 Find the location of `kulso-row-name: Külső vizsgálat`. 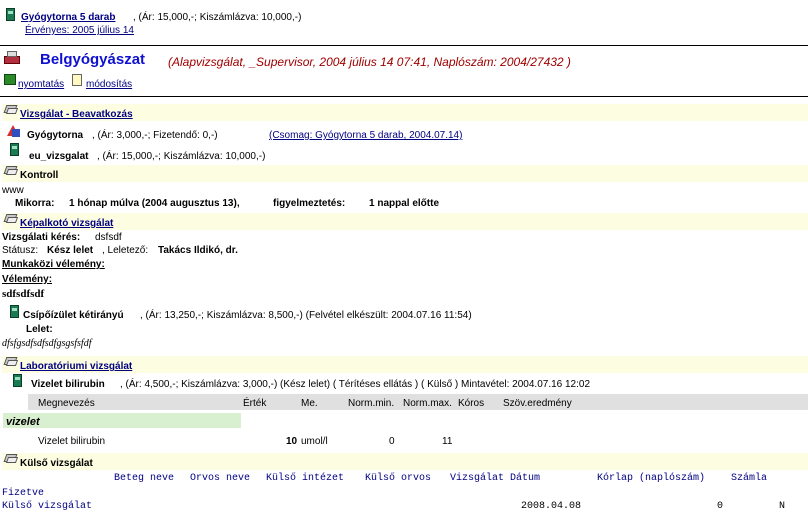

kulso-row-name: Külső vizsgálat is located at coordinates (47, 506).